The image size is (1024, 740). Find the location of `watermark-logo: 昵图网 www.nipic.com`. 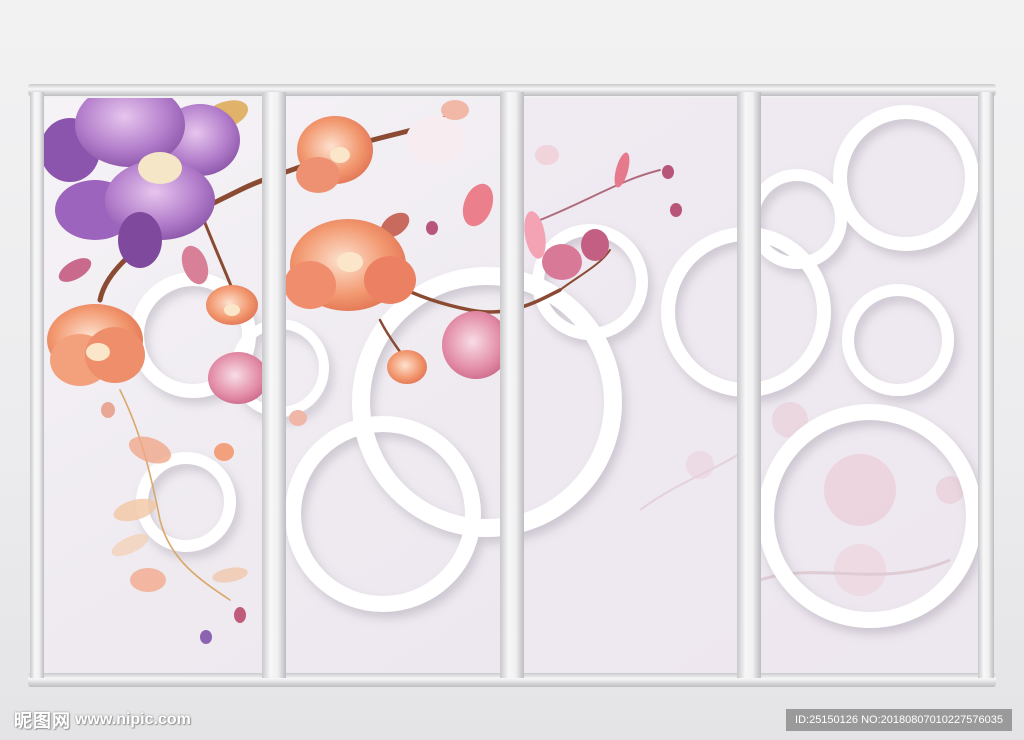

watermark-logo: 昵图网 www.nipic.com is located at coordinates (102, 720).